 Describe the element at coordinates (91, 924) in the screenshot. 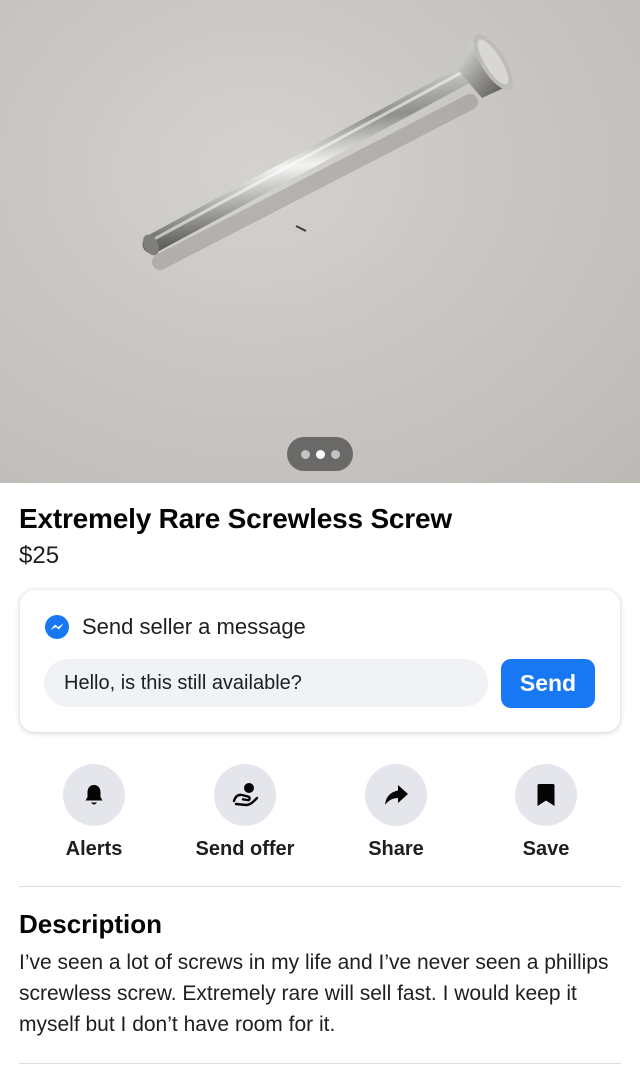

I see `description-heading: Description` at that location.